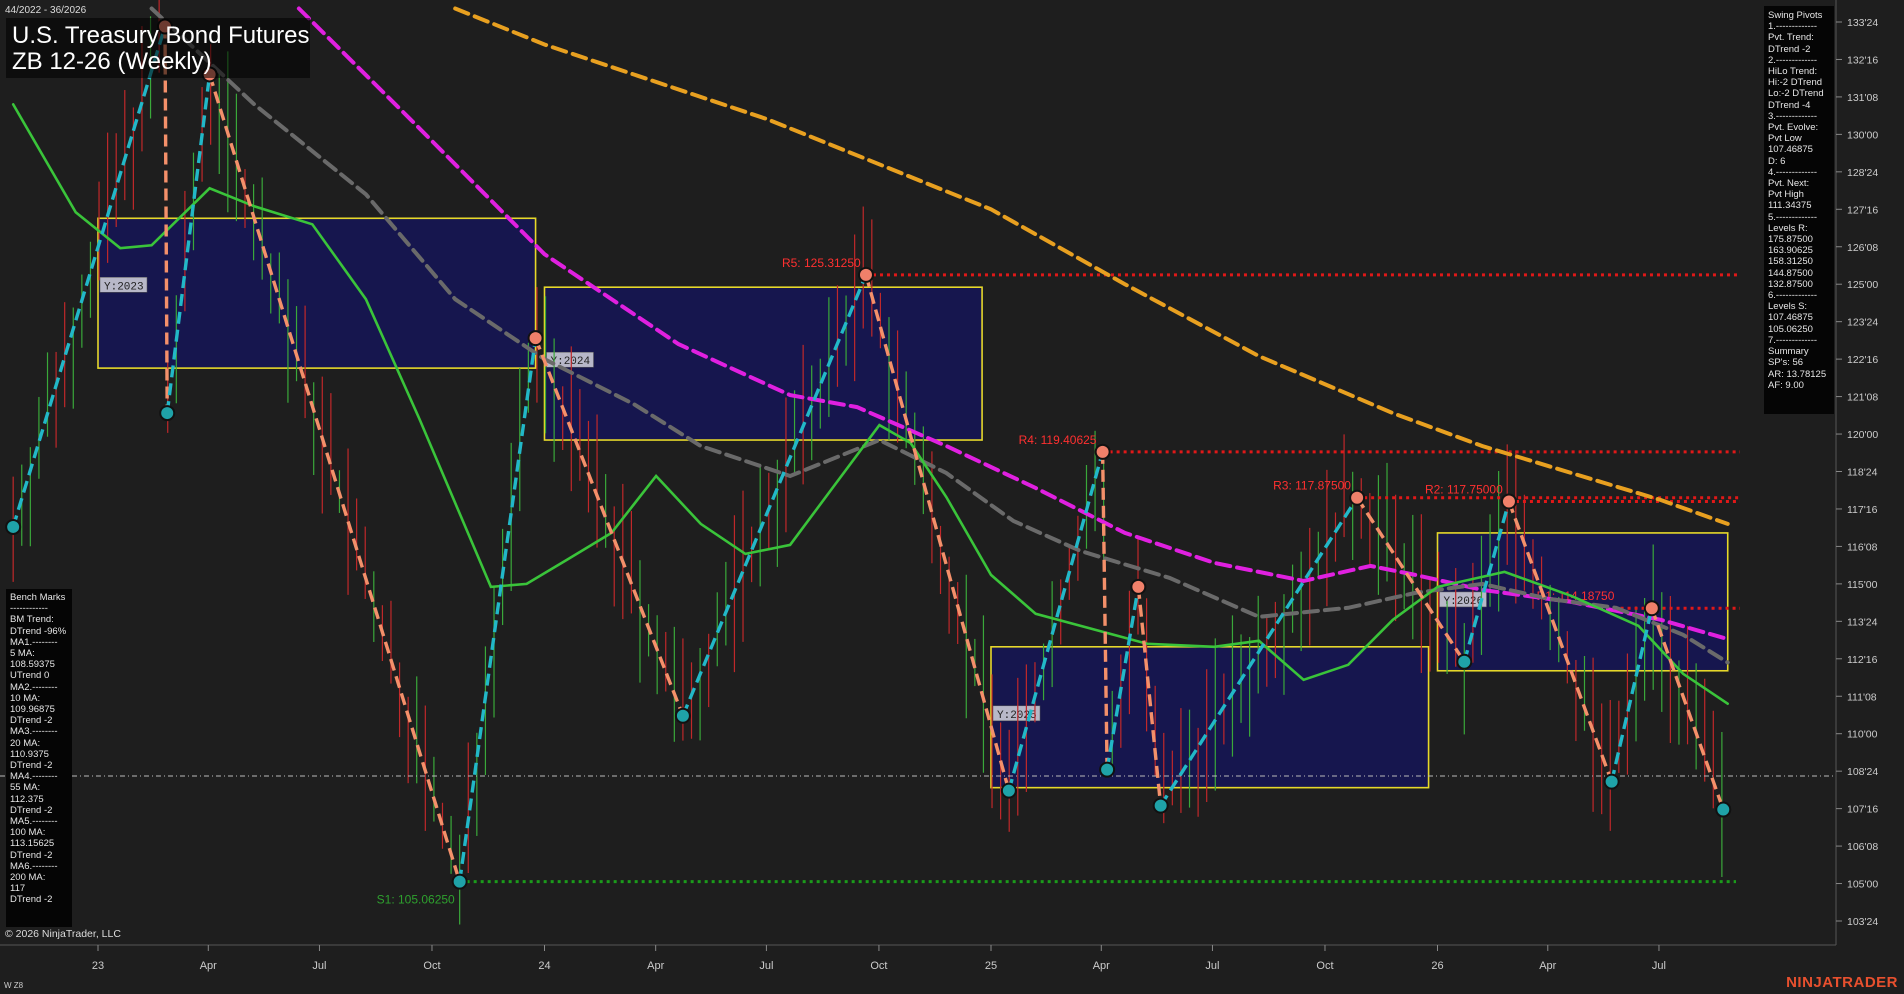 The height and width of the screenshot is (994, 1904). Describe the element at coordinates (1862, 60) in the screenshot. I see `y-tick-label: 132'16` at that location.